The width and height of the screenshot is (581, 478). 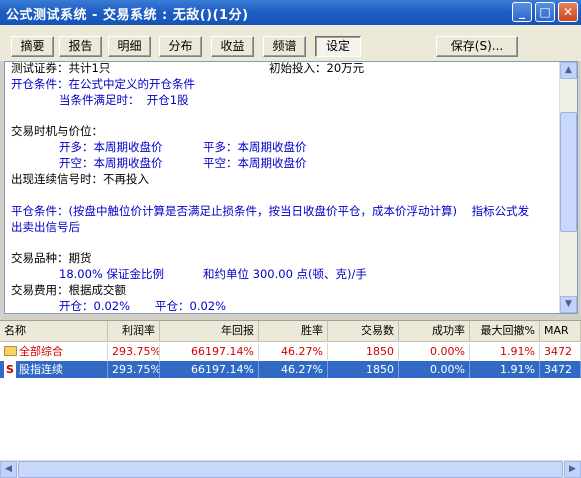 I want to click on col-mar: MAR, so click(x=560, y=331).